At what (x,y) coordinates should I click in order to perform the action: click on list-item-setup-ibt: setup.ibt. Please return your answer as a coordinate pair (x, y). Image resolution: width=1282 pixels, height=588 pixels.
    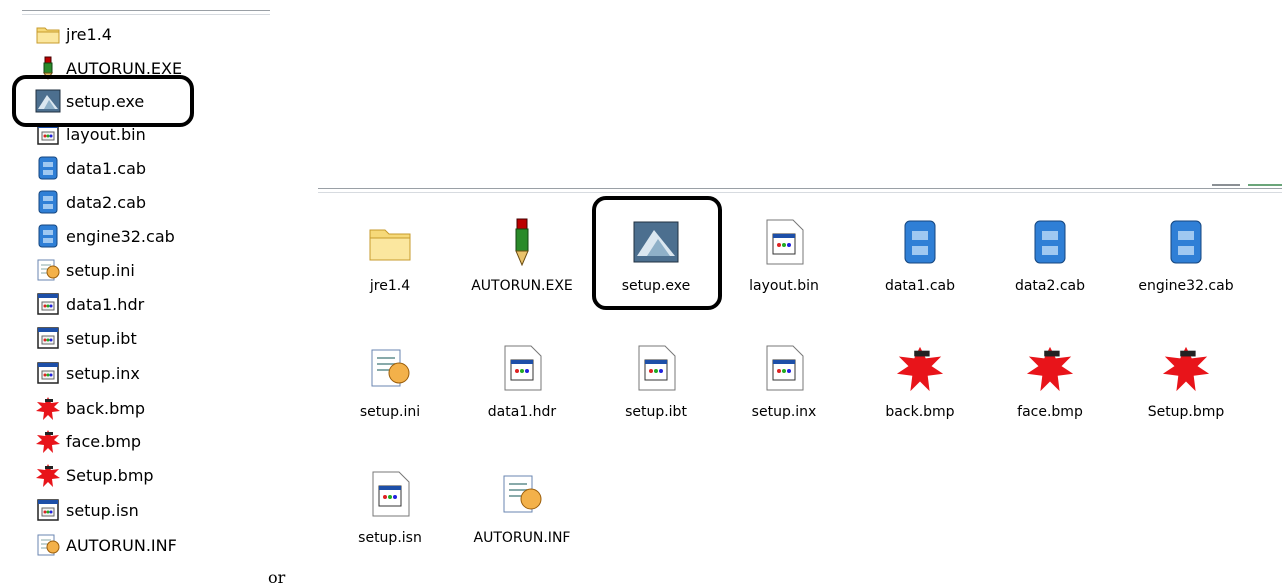
    Looking at the image, I should click on (85, 338).